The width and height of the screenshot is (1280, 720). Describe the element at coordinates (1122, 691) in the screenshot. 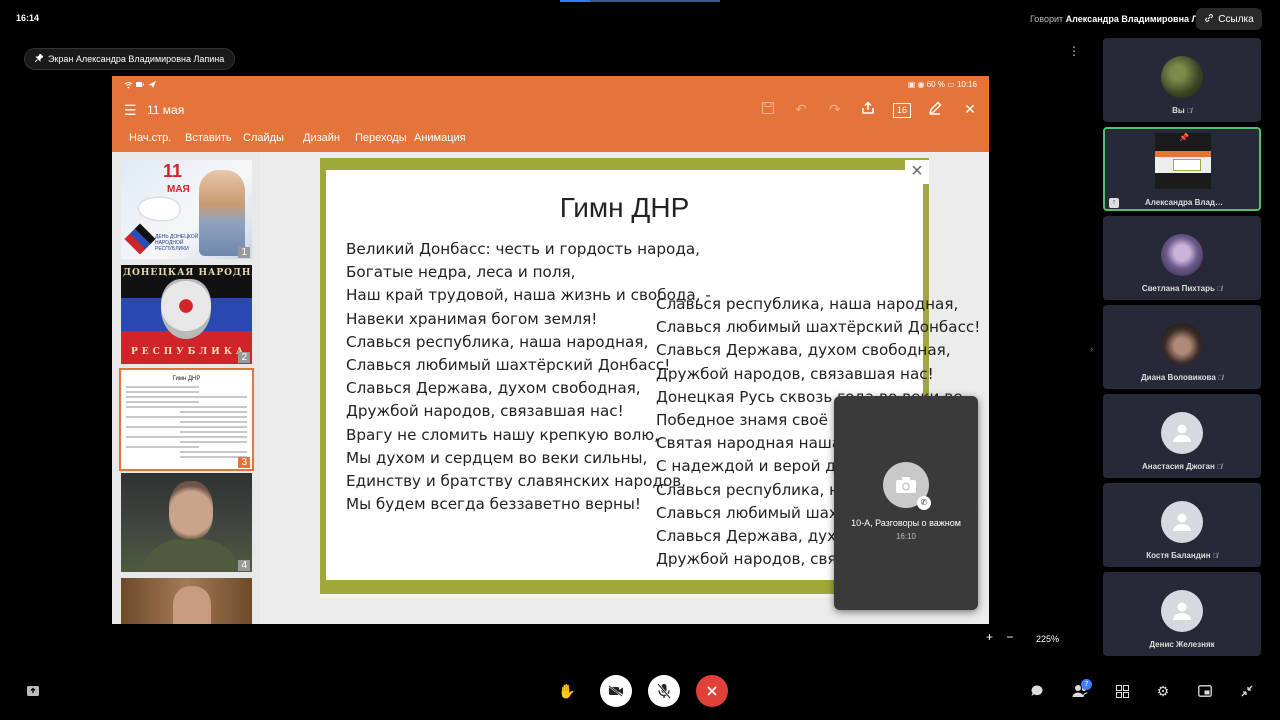

I see `grid-layout-icon` at that location.